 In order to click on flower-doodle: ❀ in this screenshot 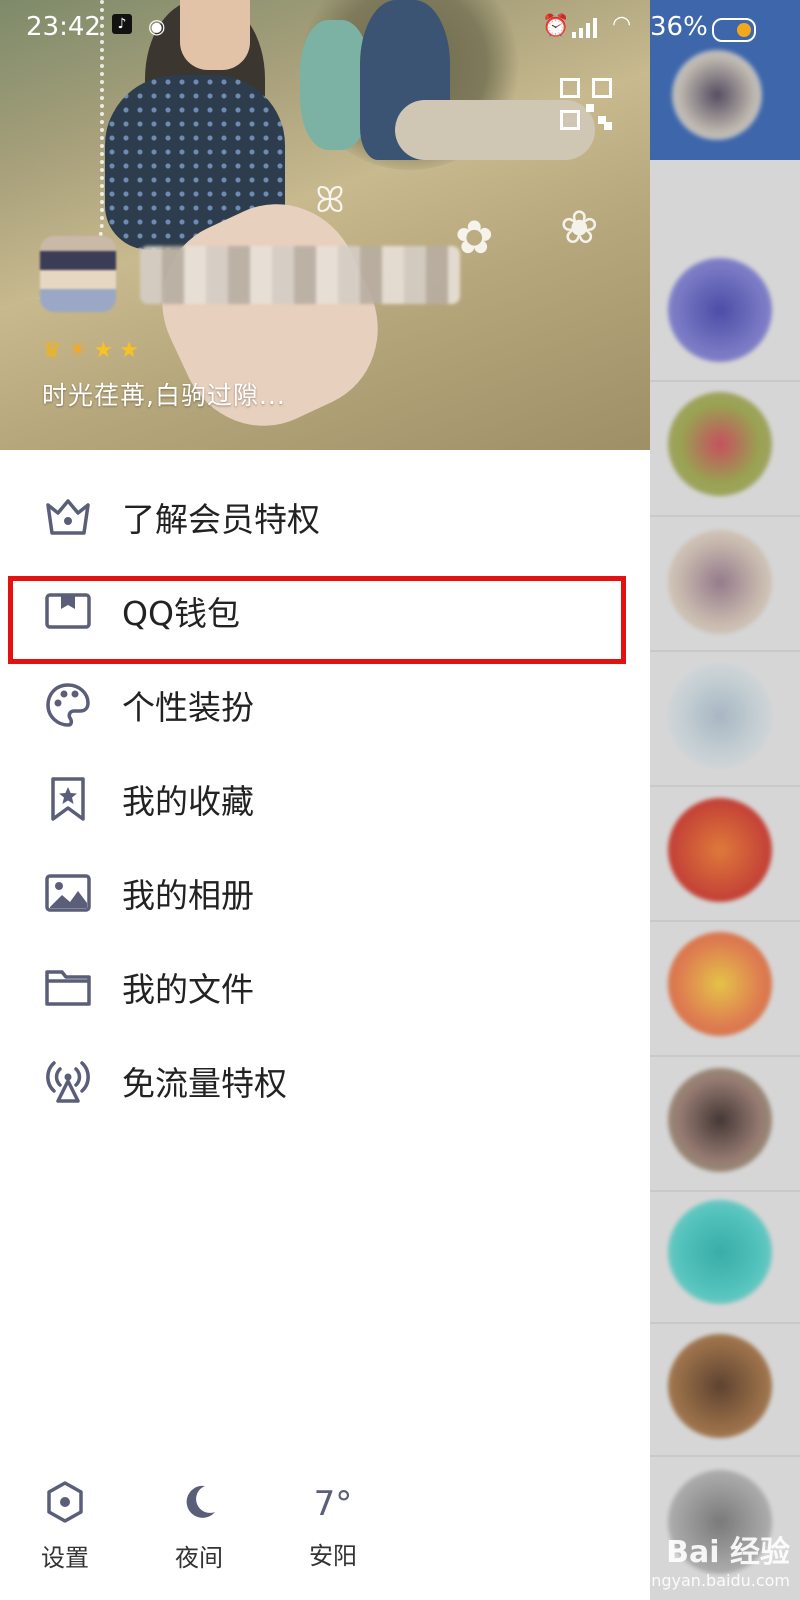, I will do `click(579, 227)`.